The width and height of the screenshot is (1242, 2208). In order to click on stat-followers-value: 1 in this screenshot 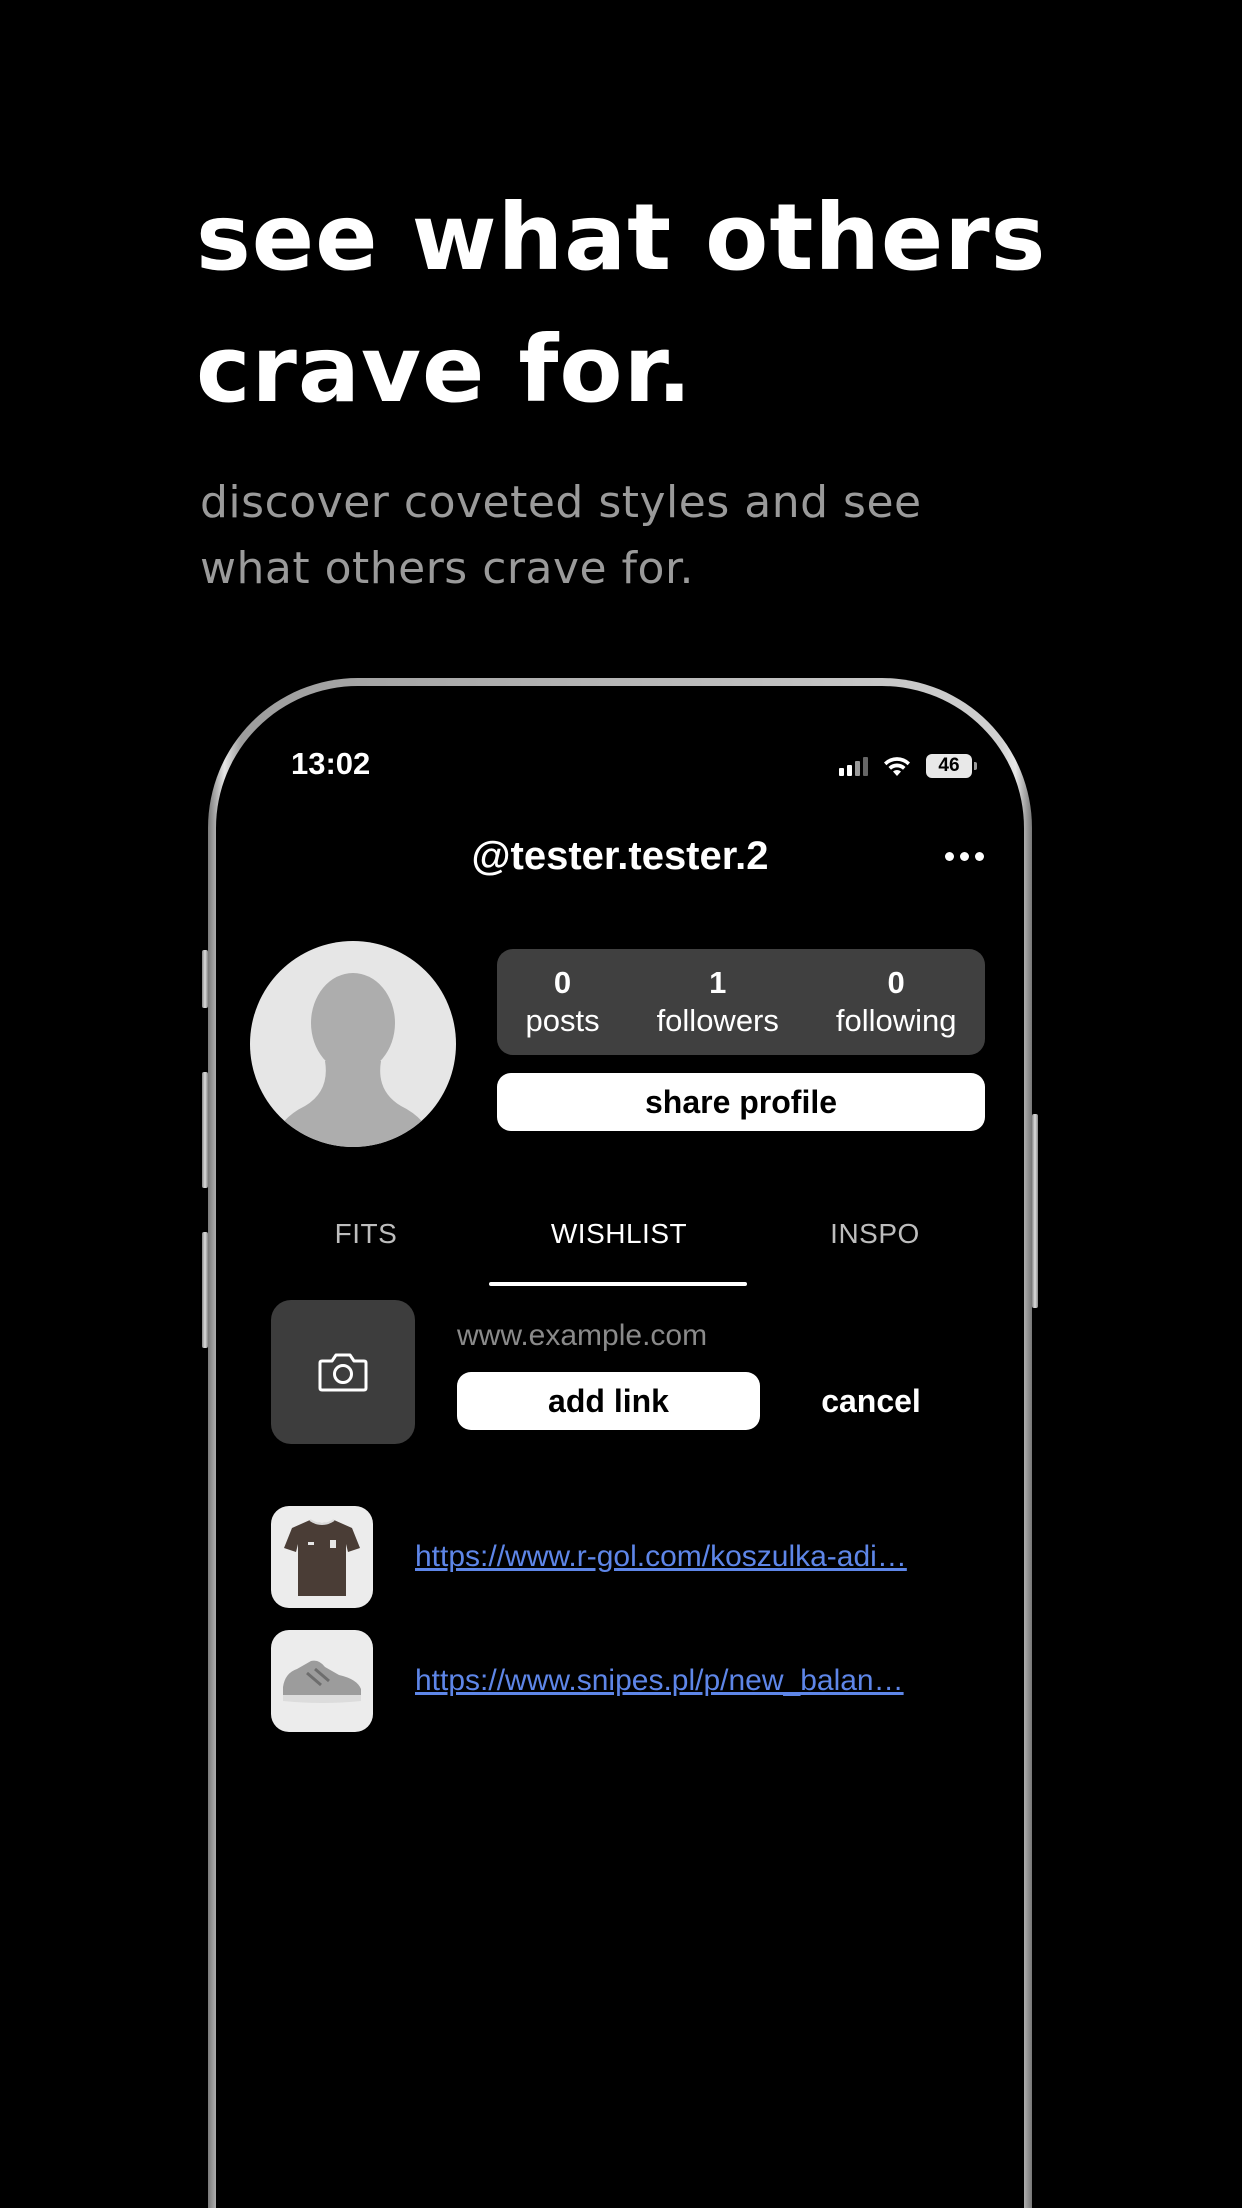, I will do `click(718, 982)`.